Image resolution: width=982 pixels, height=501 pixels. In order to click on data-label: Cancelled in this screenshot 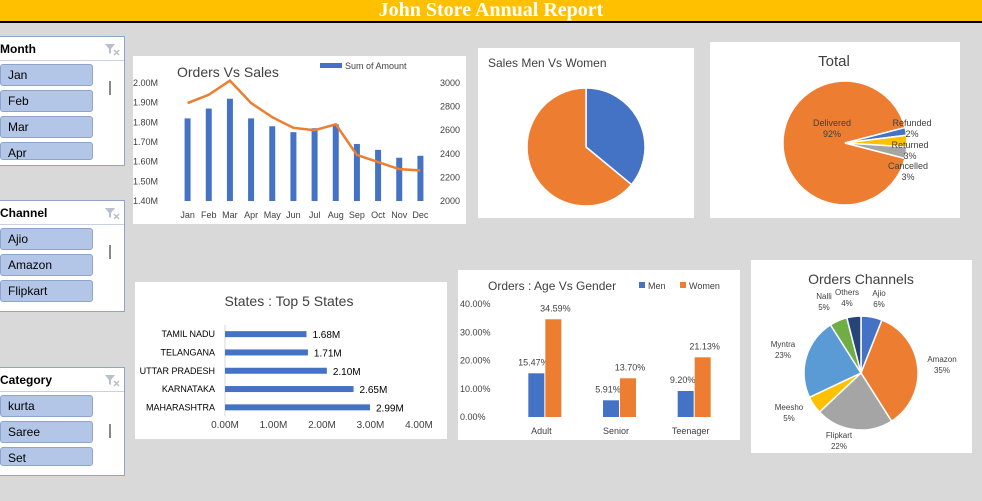, I will do `click(908, 166)`.